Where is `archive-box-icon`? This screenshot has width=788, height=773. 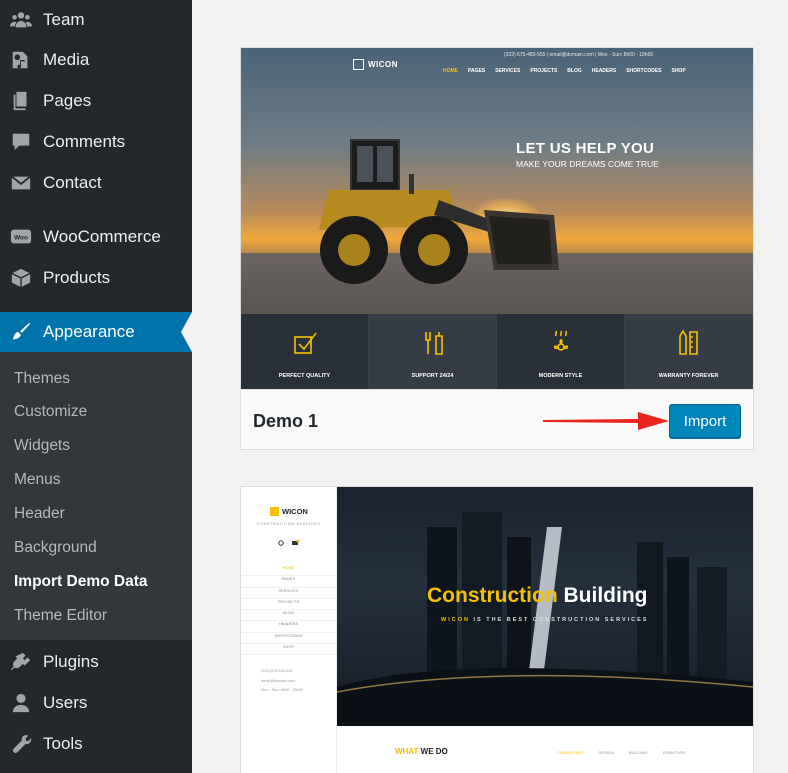 archive-box-icon is located at coordinates (21, 278).